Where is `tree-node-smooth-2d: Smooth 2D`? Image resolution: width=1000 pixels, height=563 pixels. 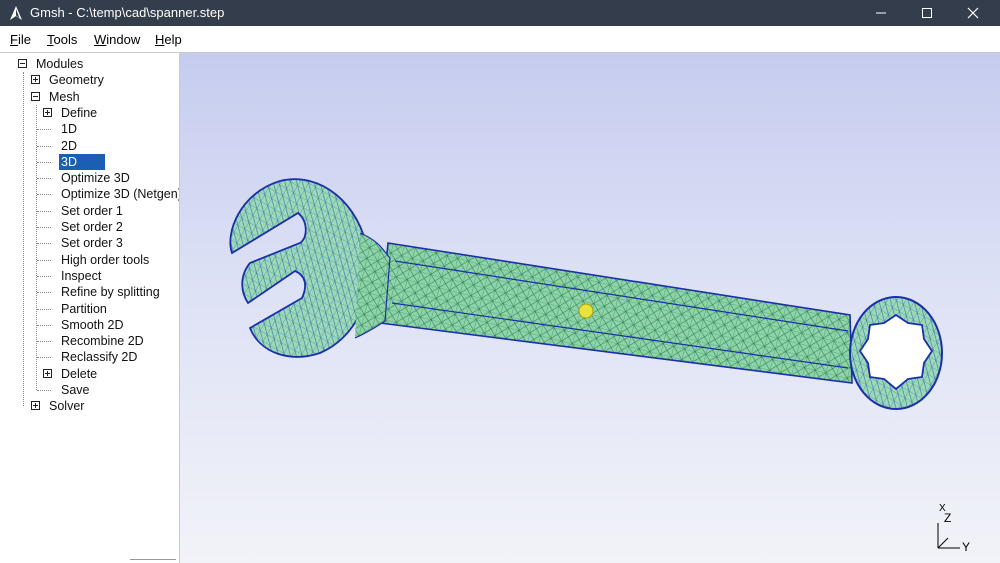
tree-node-smooth-2d: Smooth 2D is located at coordinates (89, 325).